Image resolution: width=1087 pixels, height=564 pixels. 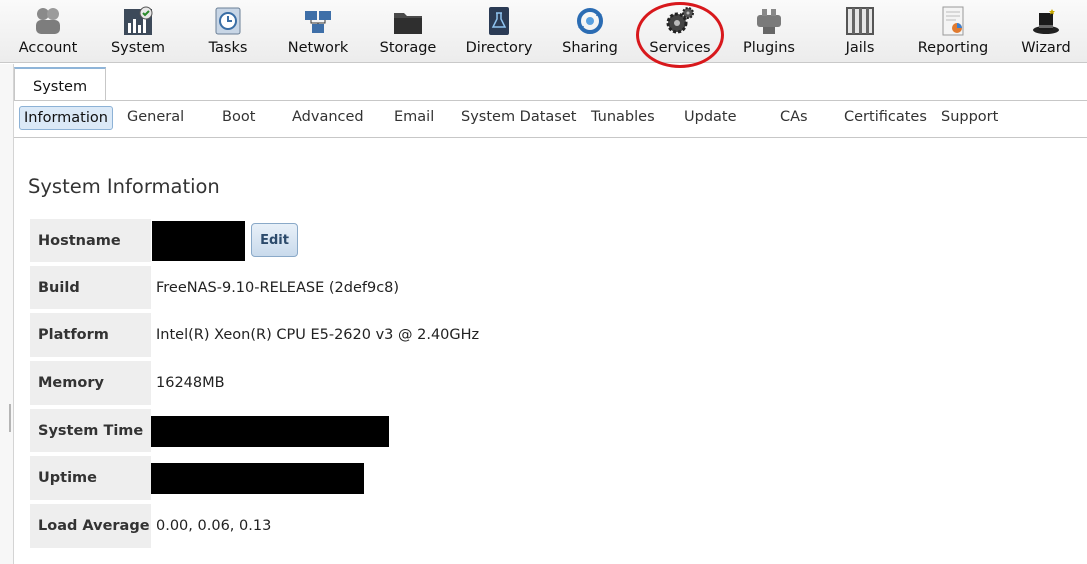 What do you see at coordinates (155, 117) in the screenshot?
I see `subtab-general: General` at bounding box center [155, 117].